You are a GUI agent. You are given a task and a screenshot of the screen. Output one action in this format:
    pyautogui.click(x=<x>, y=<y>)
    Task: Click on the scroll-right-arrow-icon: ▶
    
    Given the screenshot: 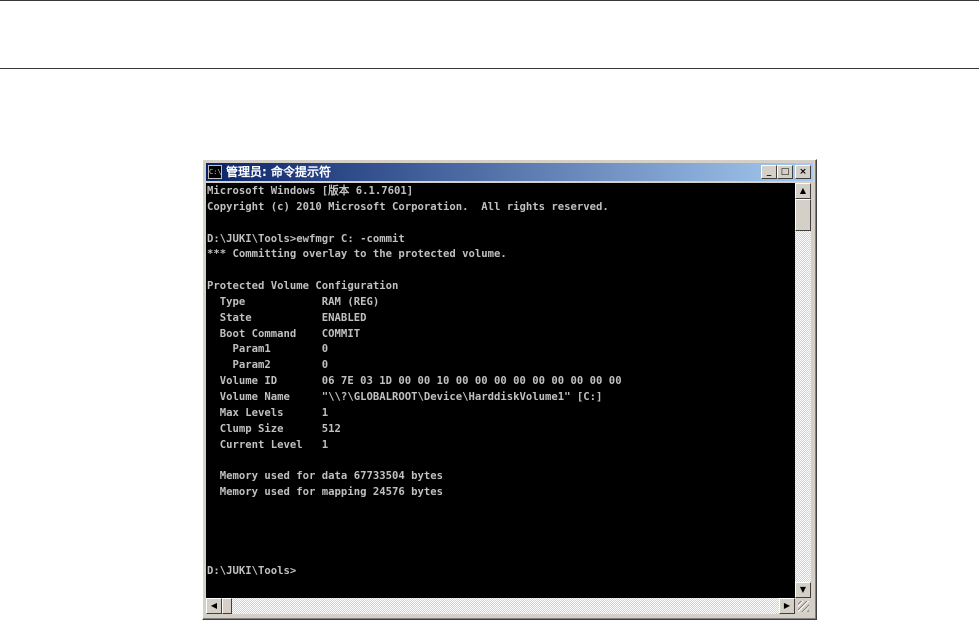 What is the action you would take?
    pyautogui.click(x=787, y=606)
    